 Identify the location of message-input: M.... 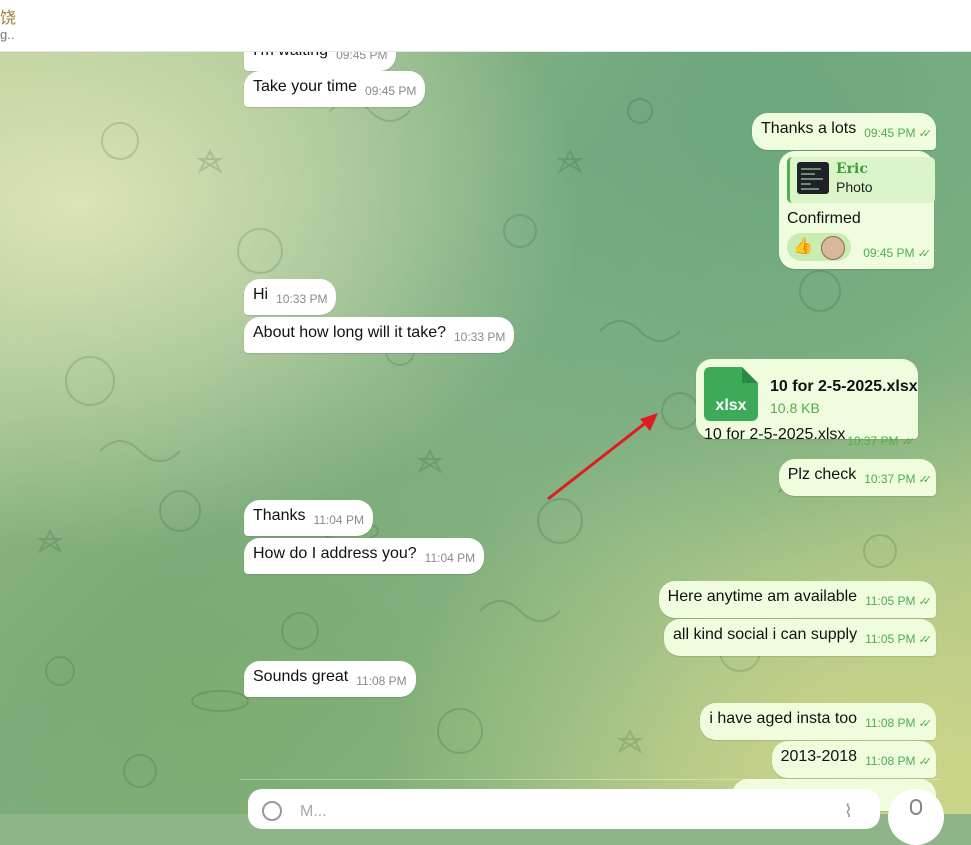
(313, 812).